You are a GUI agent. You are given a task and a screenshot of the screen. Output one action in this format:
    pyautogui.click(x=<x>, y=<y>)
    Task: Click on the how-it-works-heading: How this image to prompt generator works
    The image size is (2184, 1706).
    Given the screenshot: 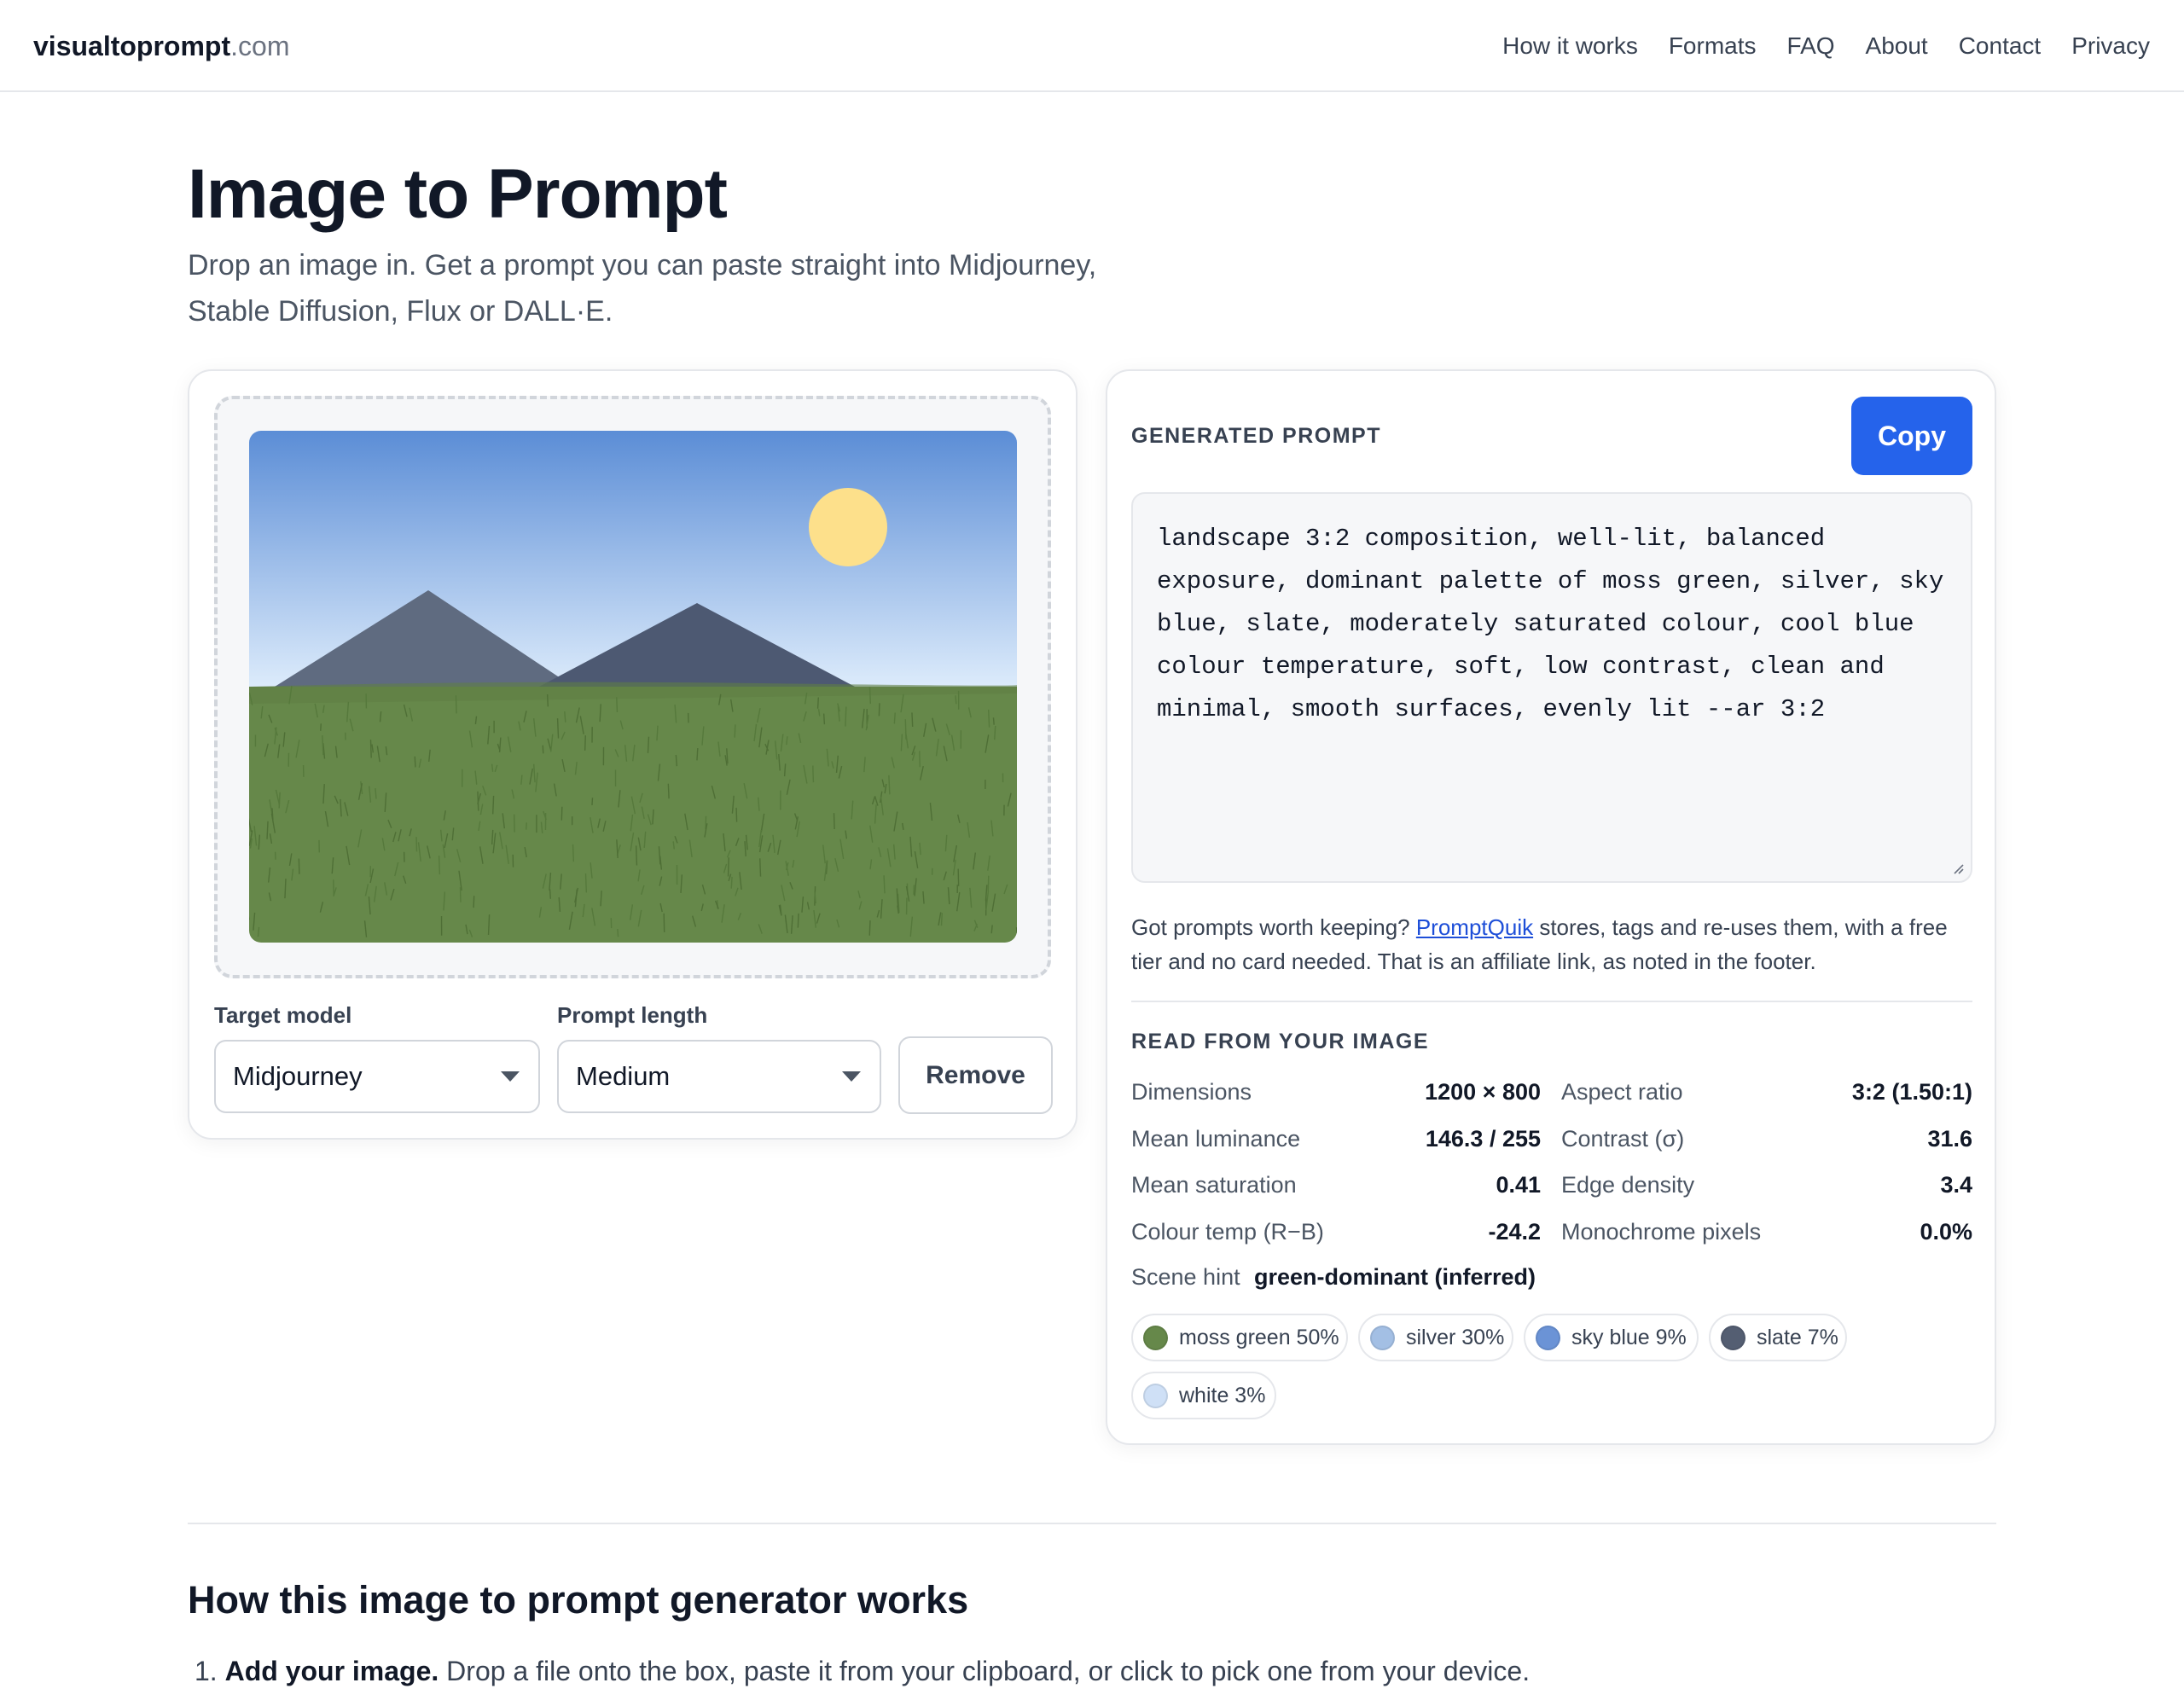 What is the action you would take?
    pyautogui.click(x=578, y=1600)
    